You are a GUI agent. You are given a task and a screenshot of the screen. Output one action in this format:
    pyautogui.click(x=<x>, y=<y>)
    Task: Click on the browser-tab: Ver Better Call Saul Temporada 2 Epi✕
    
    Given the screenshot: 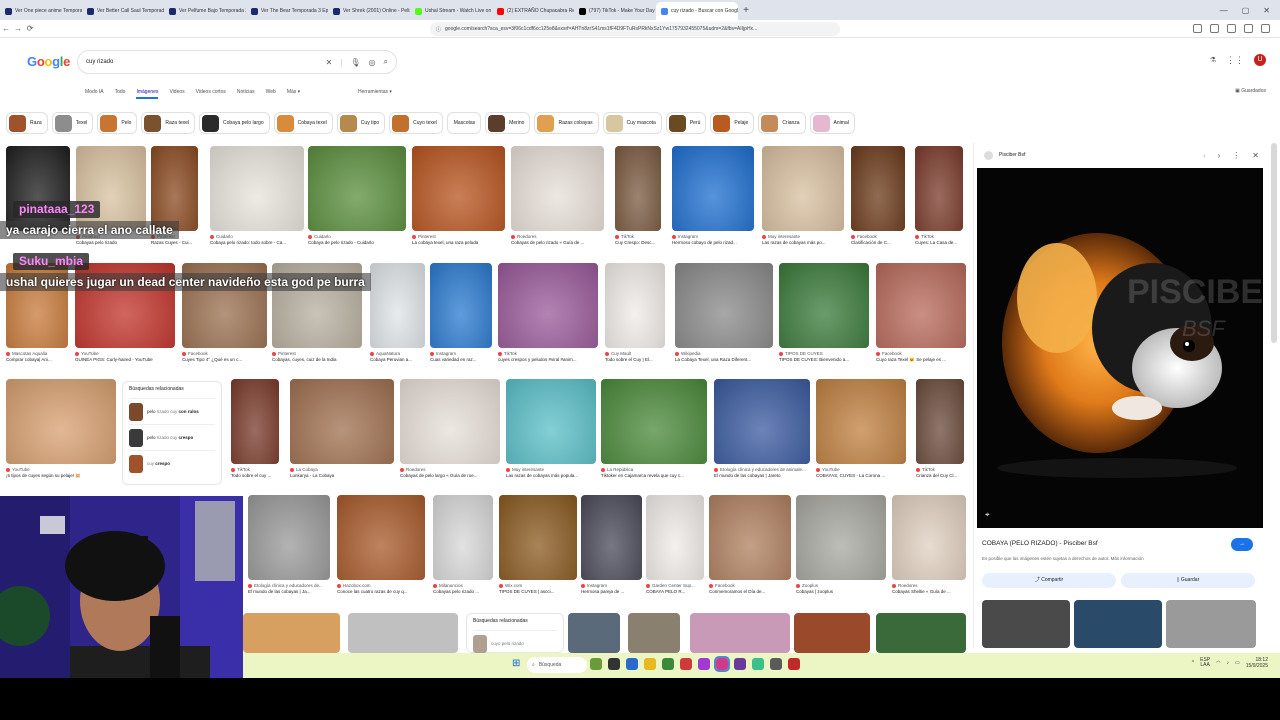 What is the action you would take?
    pyautogui.click(x=123, y=11)
    